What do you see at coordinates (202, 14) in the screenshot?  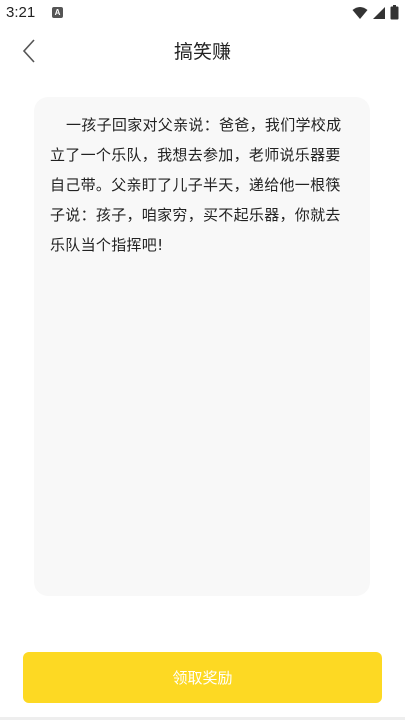 I see `status-bar: 3:21 A` at bounding box center [202, 14].